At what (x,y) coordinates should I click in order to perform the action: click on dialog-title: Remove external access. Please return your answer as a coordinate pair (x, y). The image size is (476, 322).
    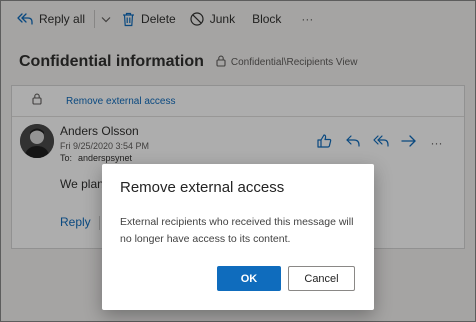
    Looking at the image, I should click on (202, 187).